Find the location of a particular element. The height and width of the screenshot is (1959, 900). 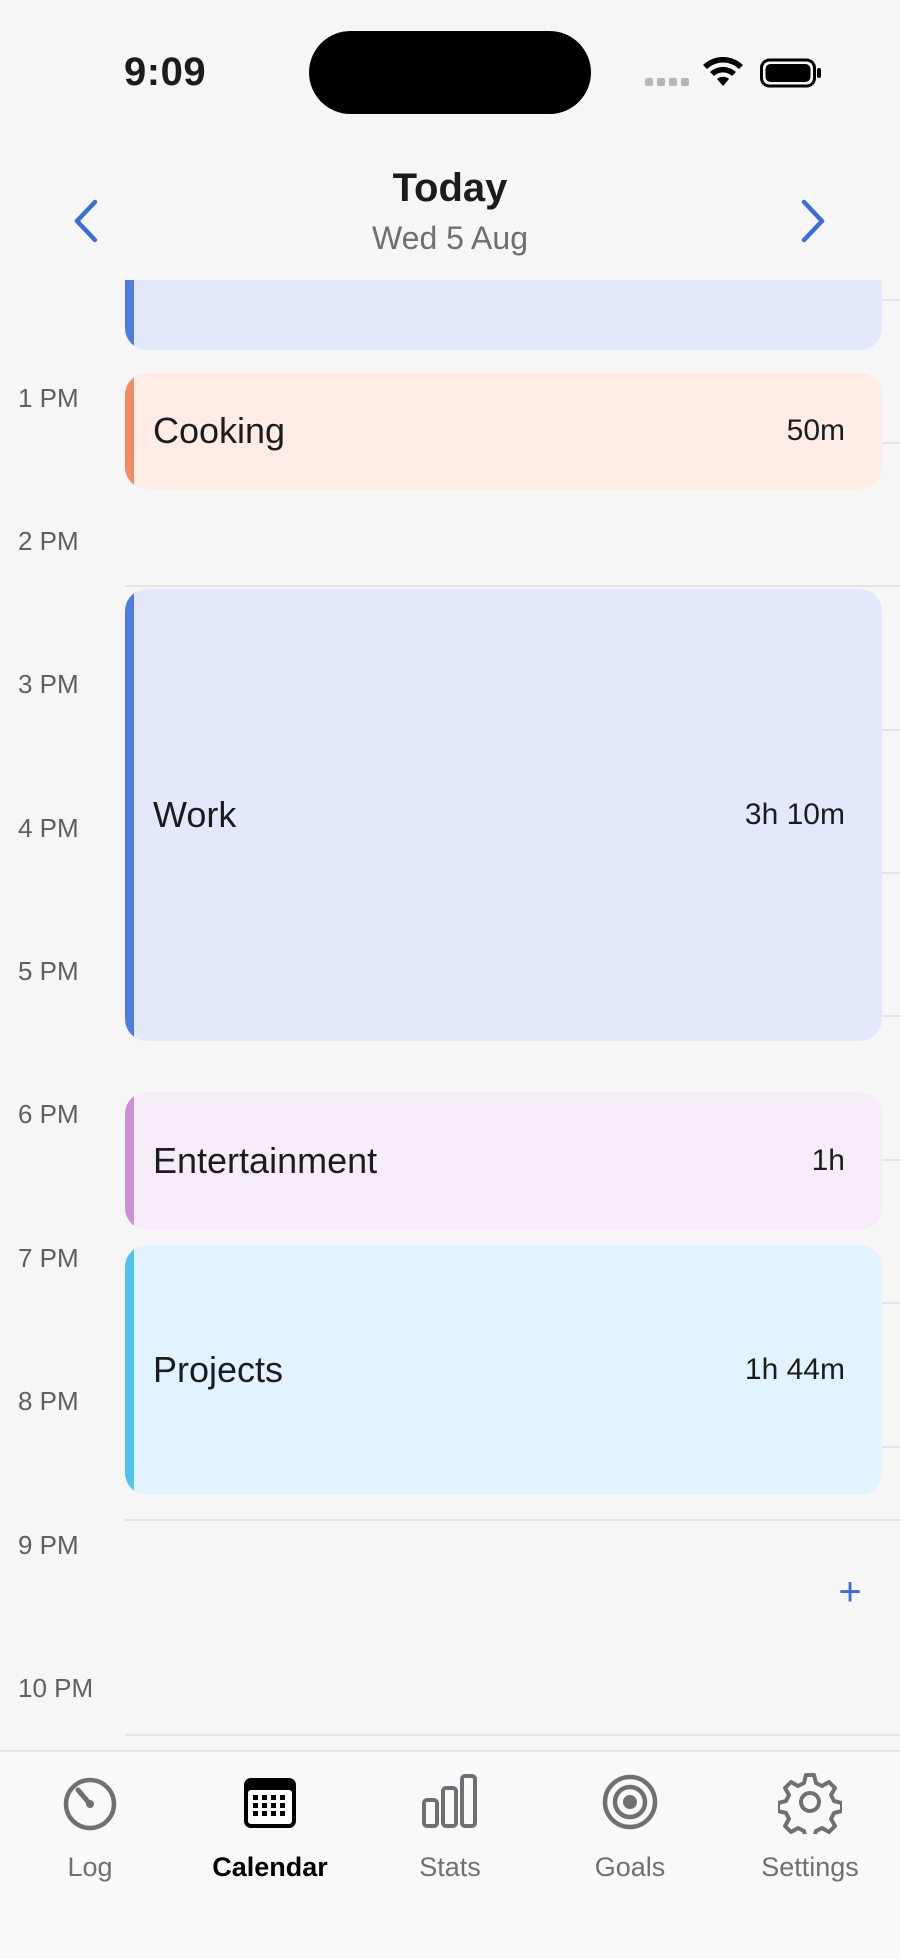

status-bar: 9:09 is located at coordinates (450, 70).